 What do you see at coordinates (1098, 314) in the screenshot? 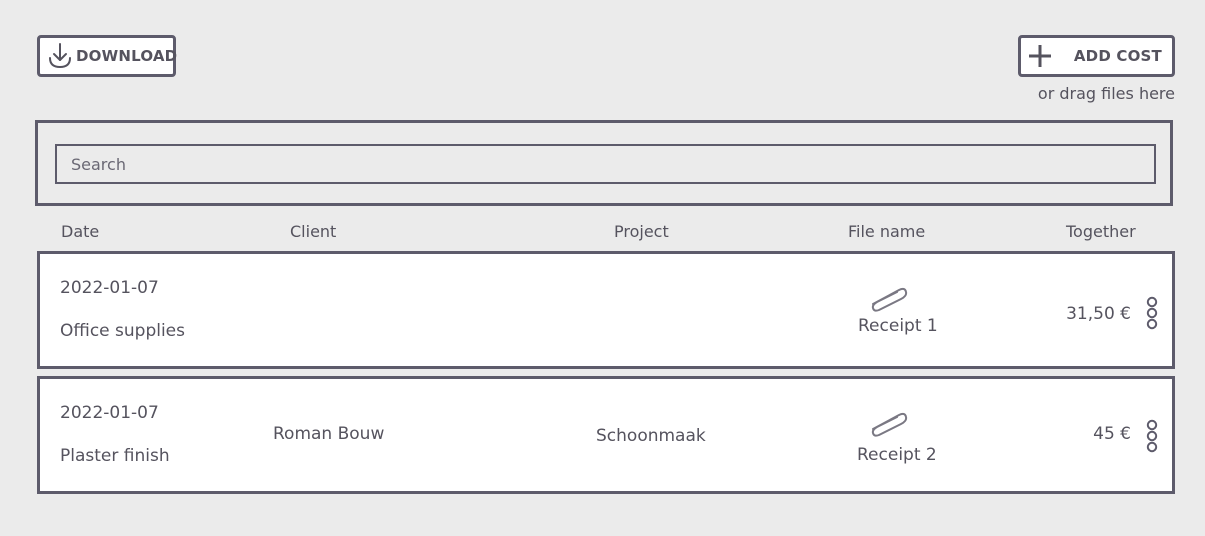
I see `row-together: 31,50 €` at bounding box center [1098, 314].